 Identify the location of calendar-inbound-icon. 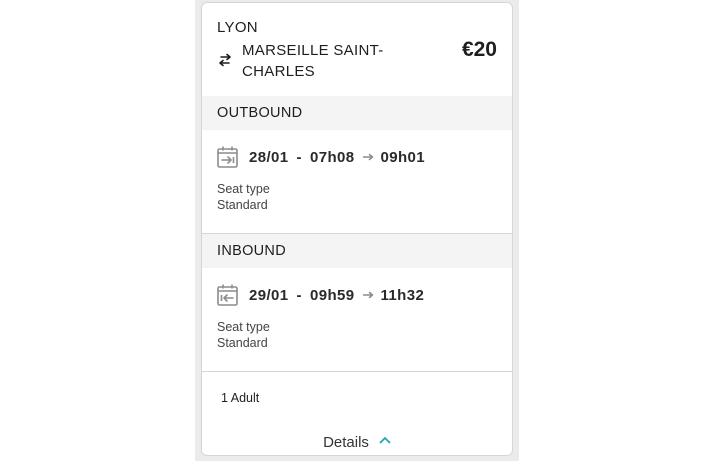
(227, 295).